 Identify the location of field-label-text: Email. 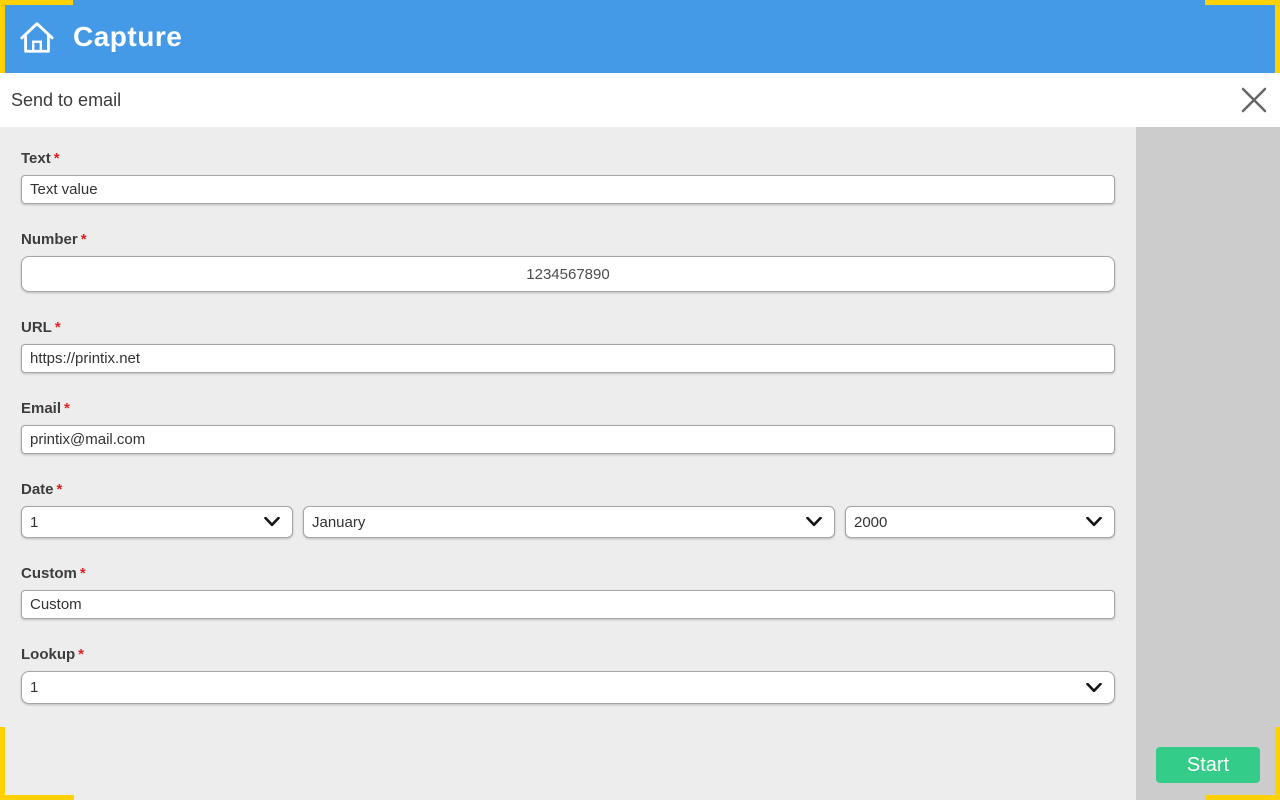
(41, 408).